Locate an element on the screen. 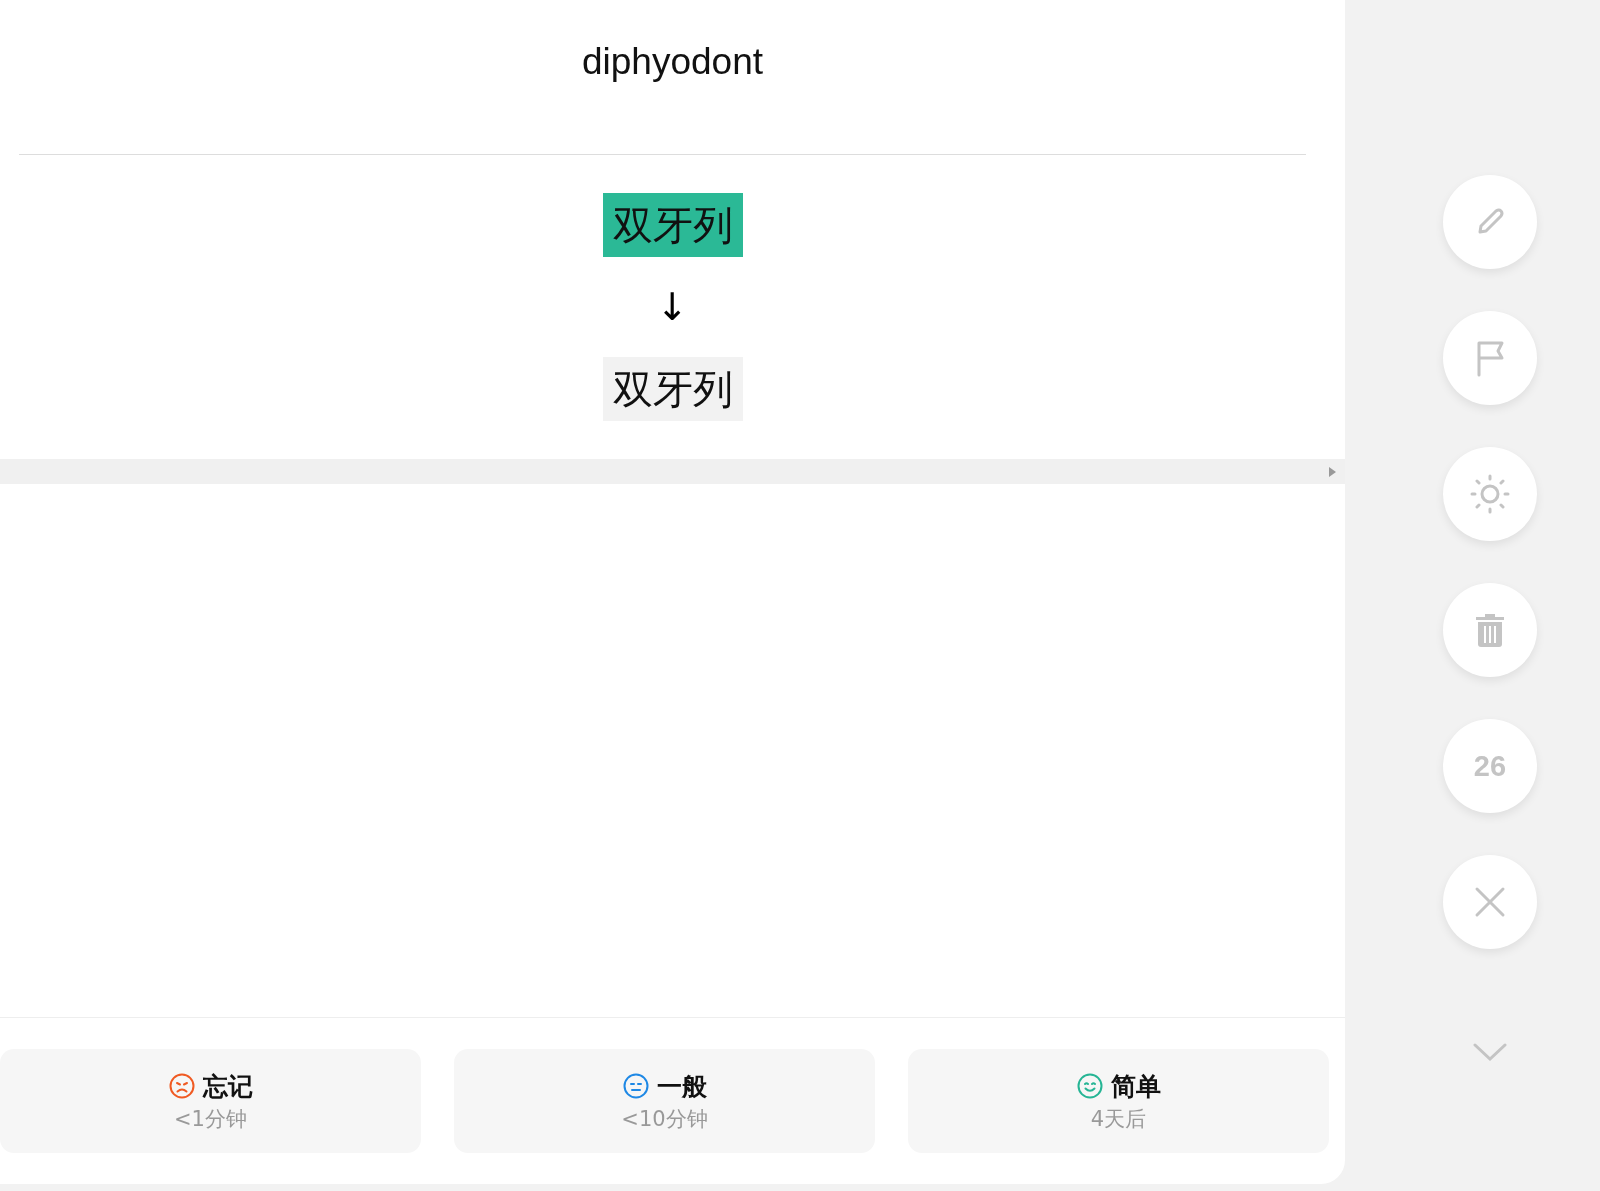  rating-button: 一般 <10分钟 is located at coordinates (664, 1101).